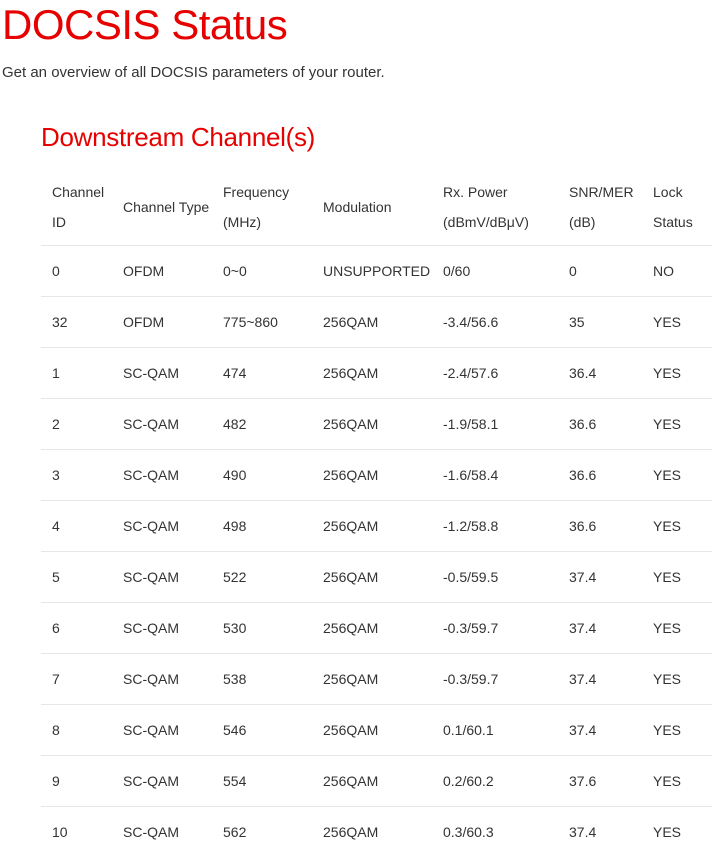  I want to click on table-row: 7SC-QAM538256QAM-0.3/59.737.4YES, so click(376, 679).